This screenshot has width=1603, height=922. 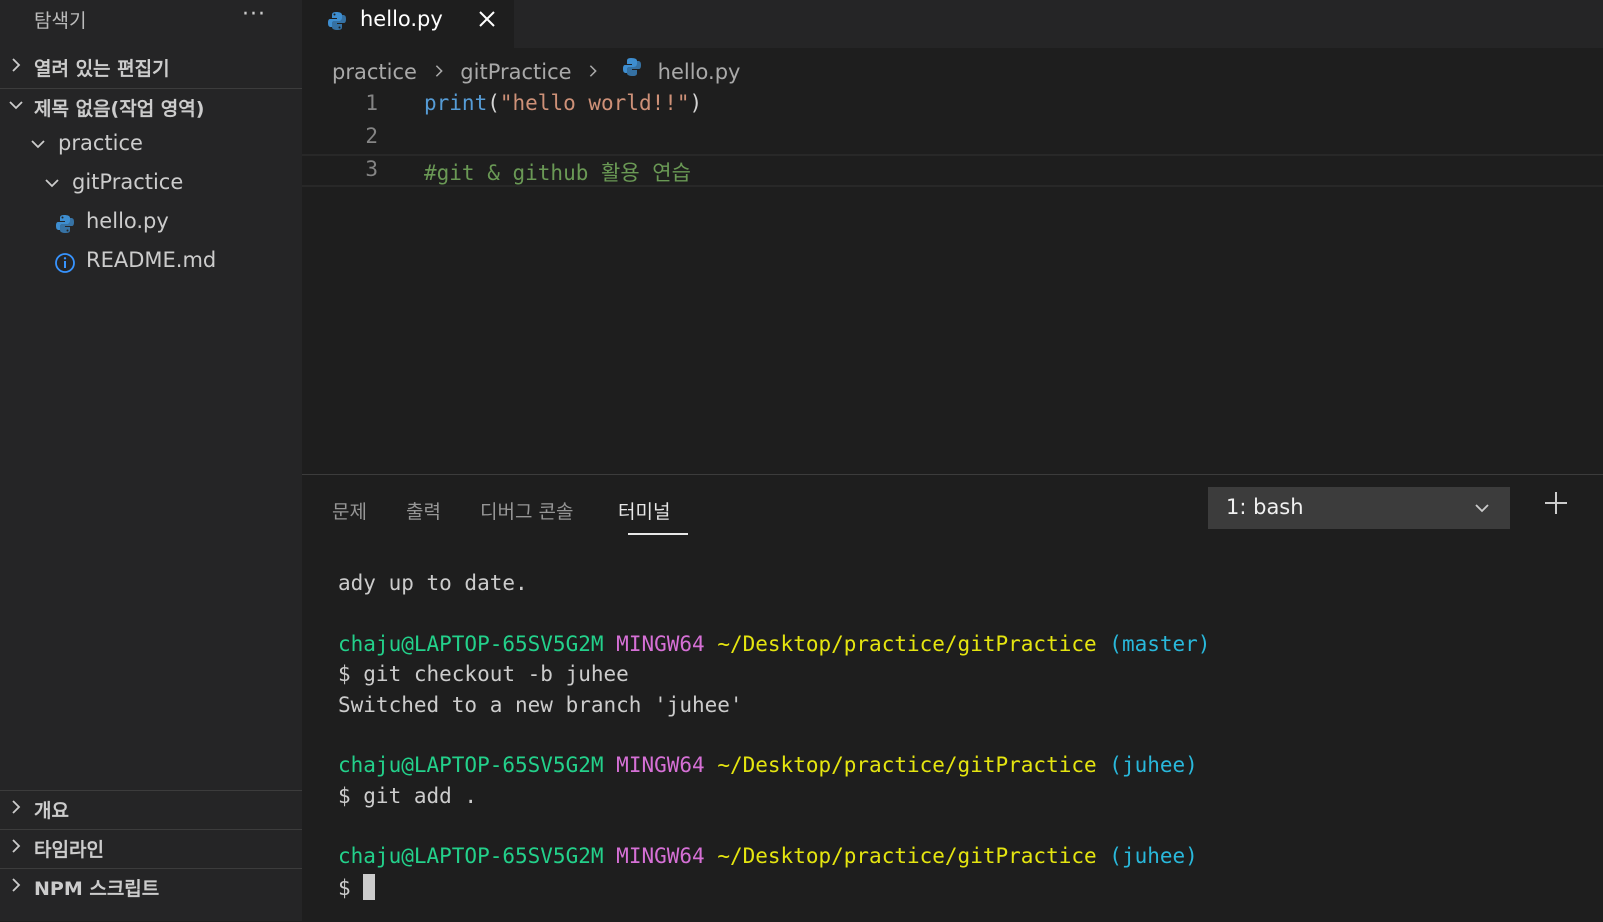 I want to click on editor-tab-bar: hello.py, so click(x=952, y=24).